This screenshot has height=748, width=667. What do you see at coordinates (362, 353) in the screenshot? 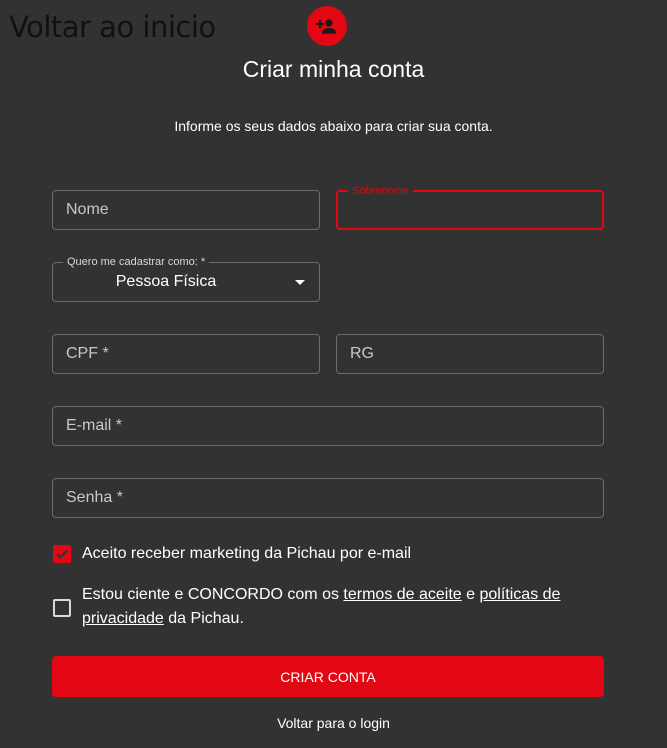
I see `rg-placeholder: RG` at bounding box center [362, 353].